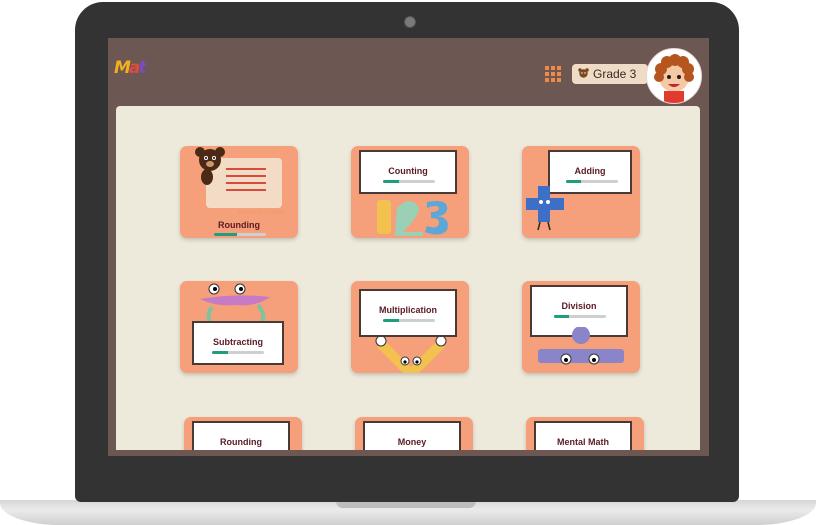 Image resolution: width=816 pixels, height=525 pixels. I want to click on topic-title: Mental Math, so click(582, 442).